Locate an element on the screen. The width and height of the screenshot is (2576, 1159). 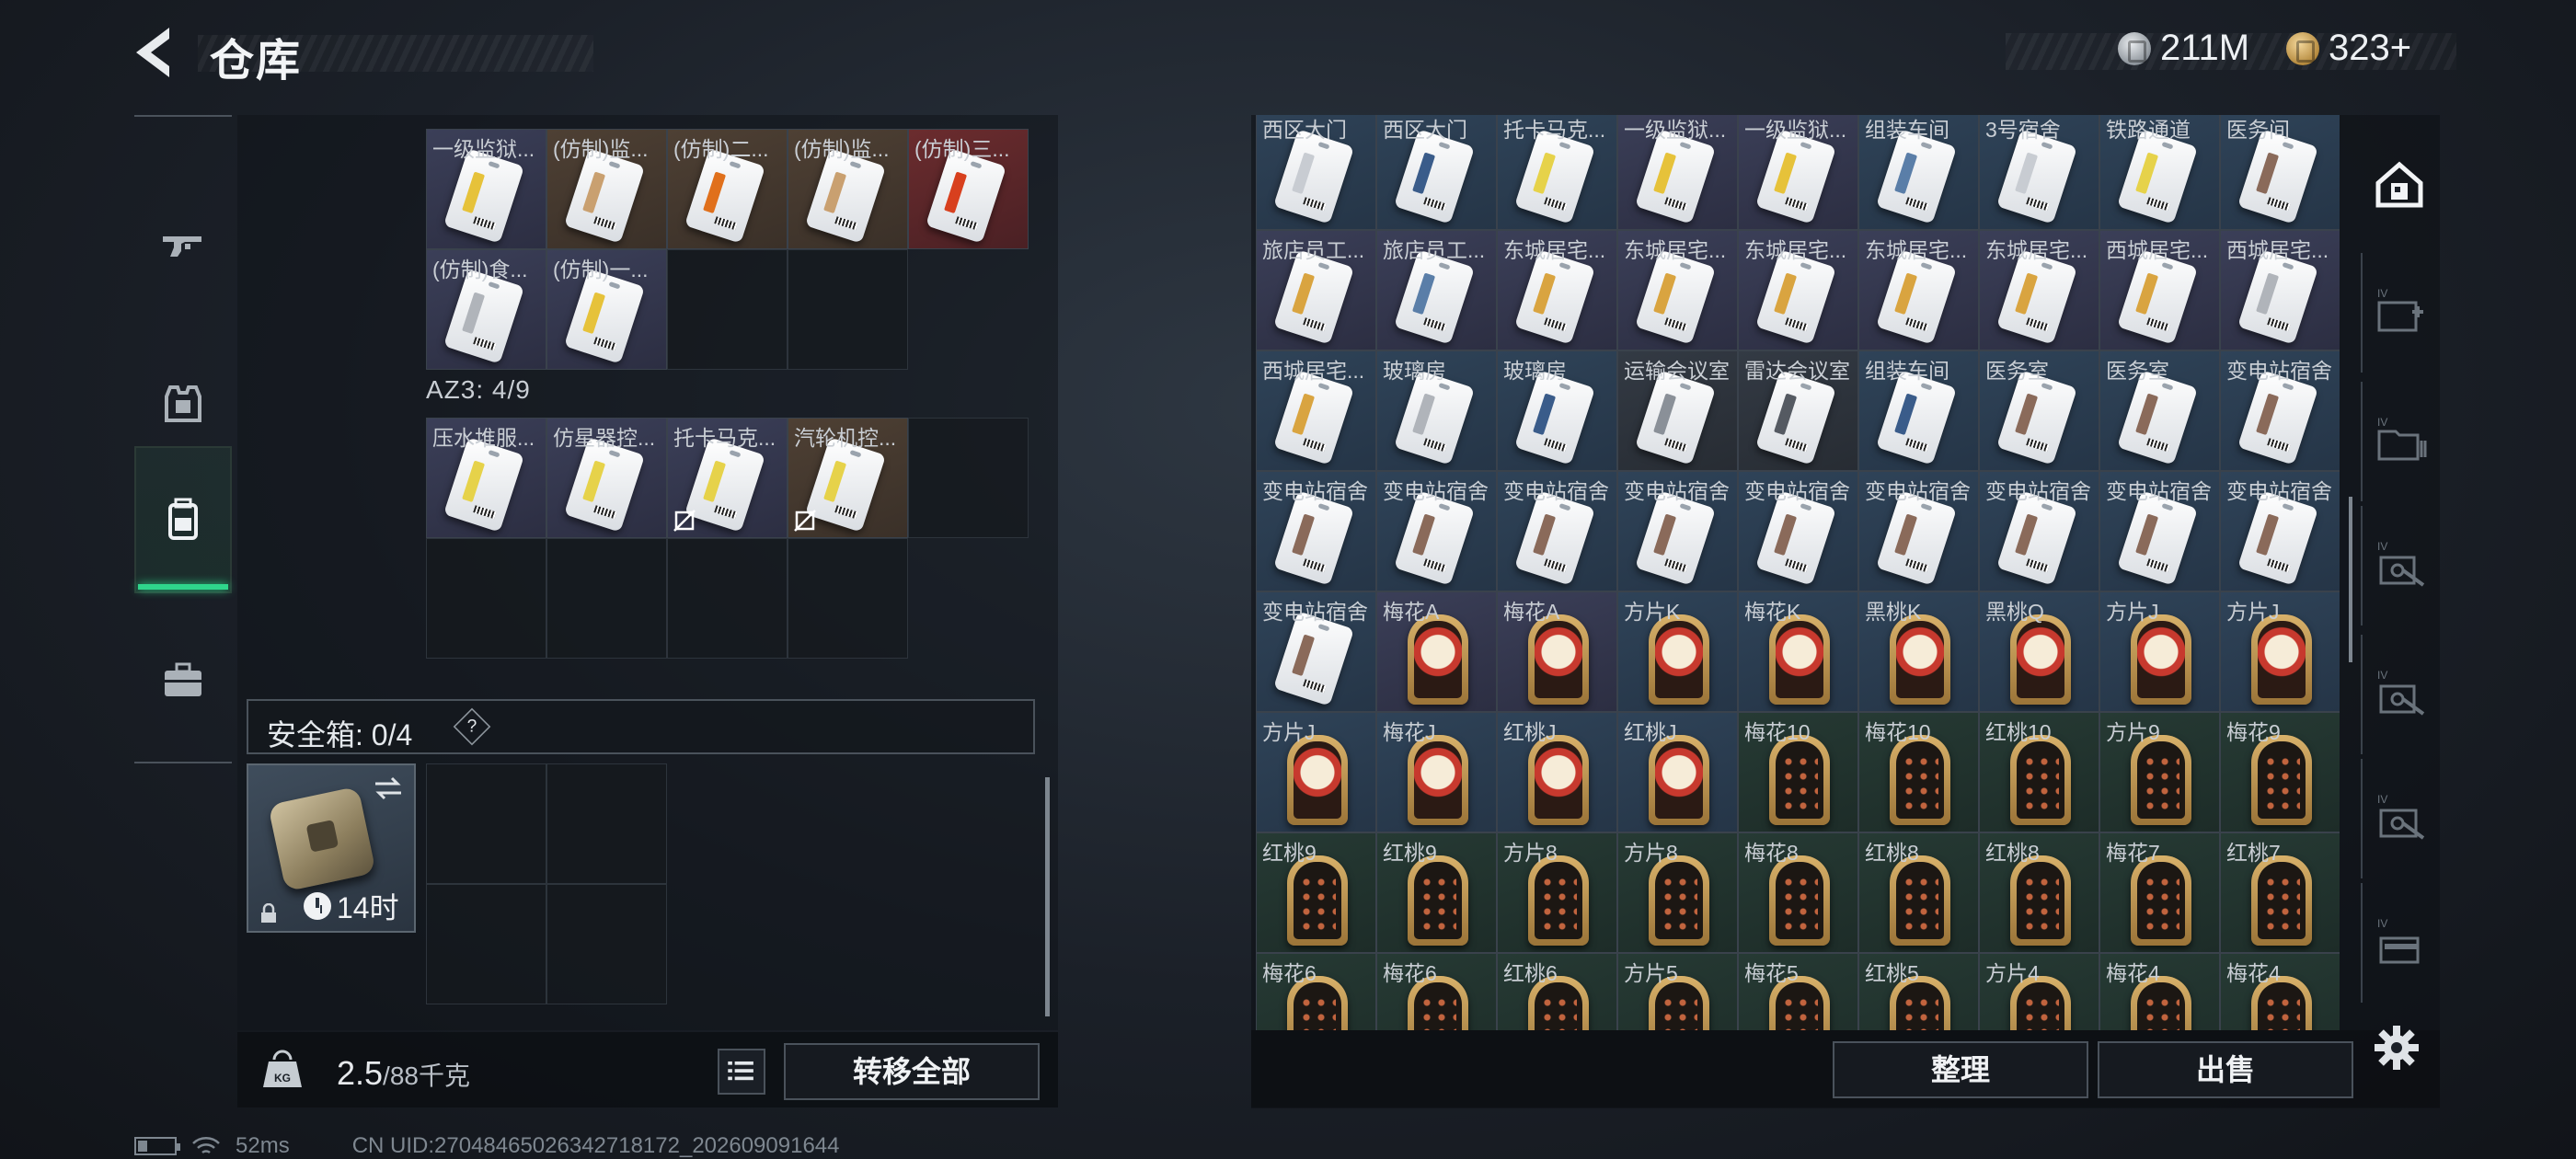
transfer-all-button: 转移全部 is located at coordinates (912, 1071).